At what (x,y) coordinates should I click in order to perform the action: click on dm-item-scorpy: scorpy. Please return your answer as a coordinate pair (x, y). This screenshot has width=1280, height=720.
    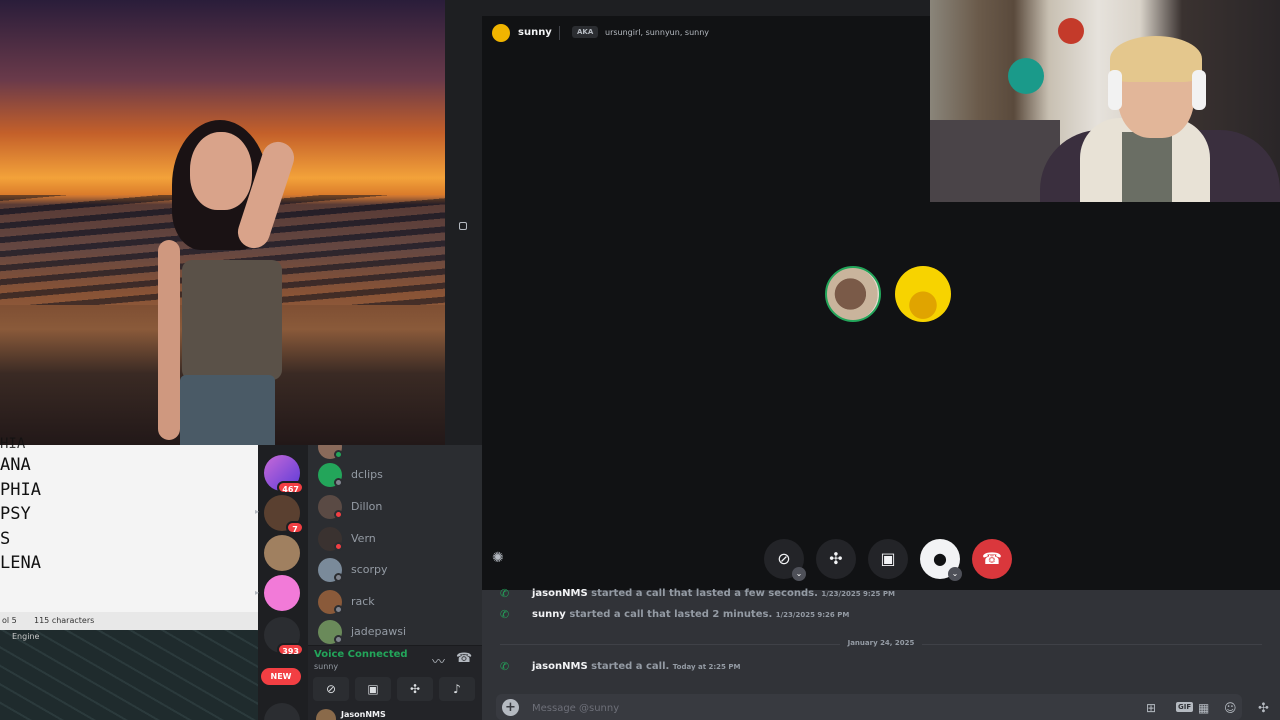
    Looking at the image, I should click on (398, 570).